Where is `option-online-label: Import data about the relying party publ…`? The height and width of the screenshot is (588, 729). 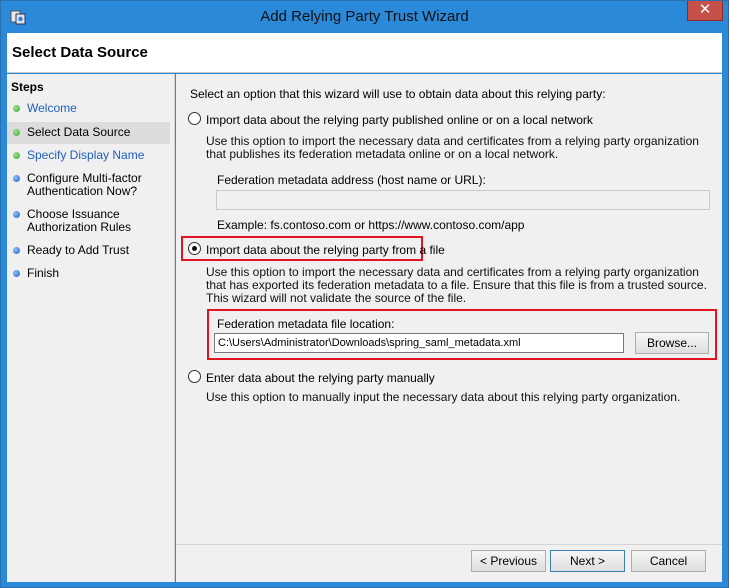 option-online-label: Import data about the relying party publ… is located at coordinates (399, 120).